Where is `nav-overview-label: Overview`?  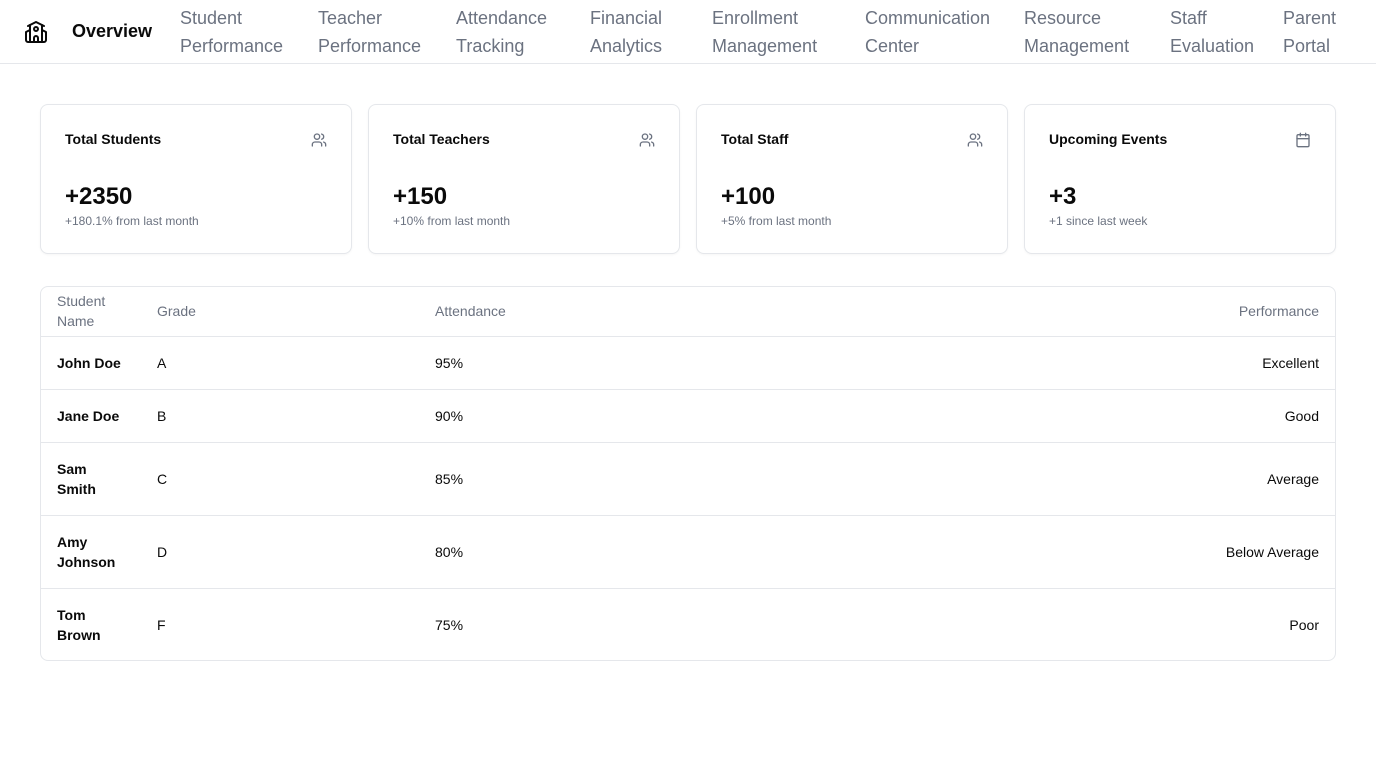 nav-overview-label: Overview is located at coordinates (112, 31).